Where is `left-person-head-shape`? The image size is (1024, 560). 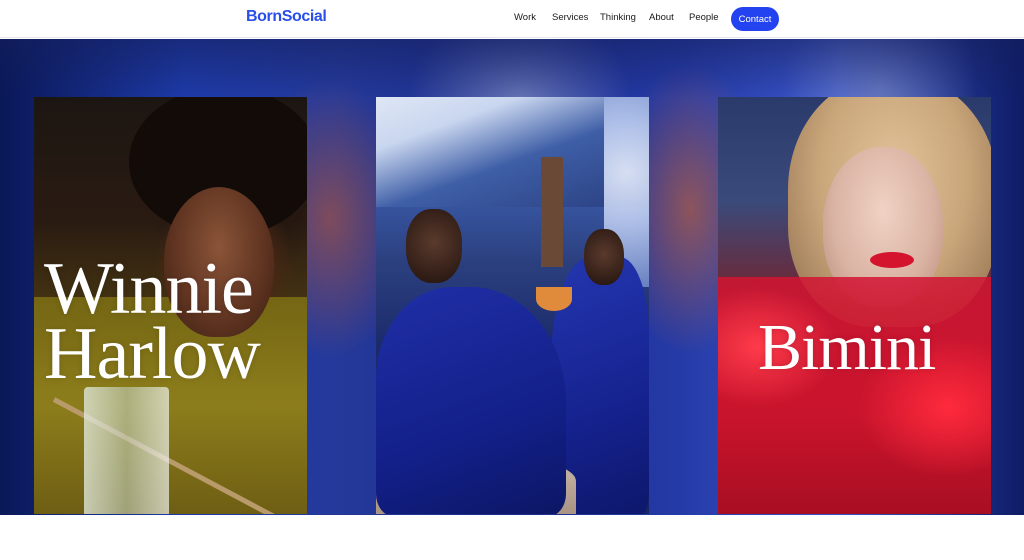 left-person-head-shape is located at coordinates (434, 246).